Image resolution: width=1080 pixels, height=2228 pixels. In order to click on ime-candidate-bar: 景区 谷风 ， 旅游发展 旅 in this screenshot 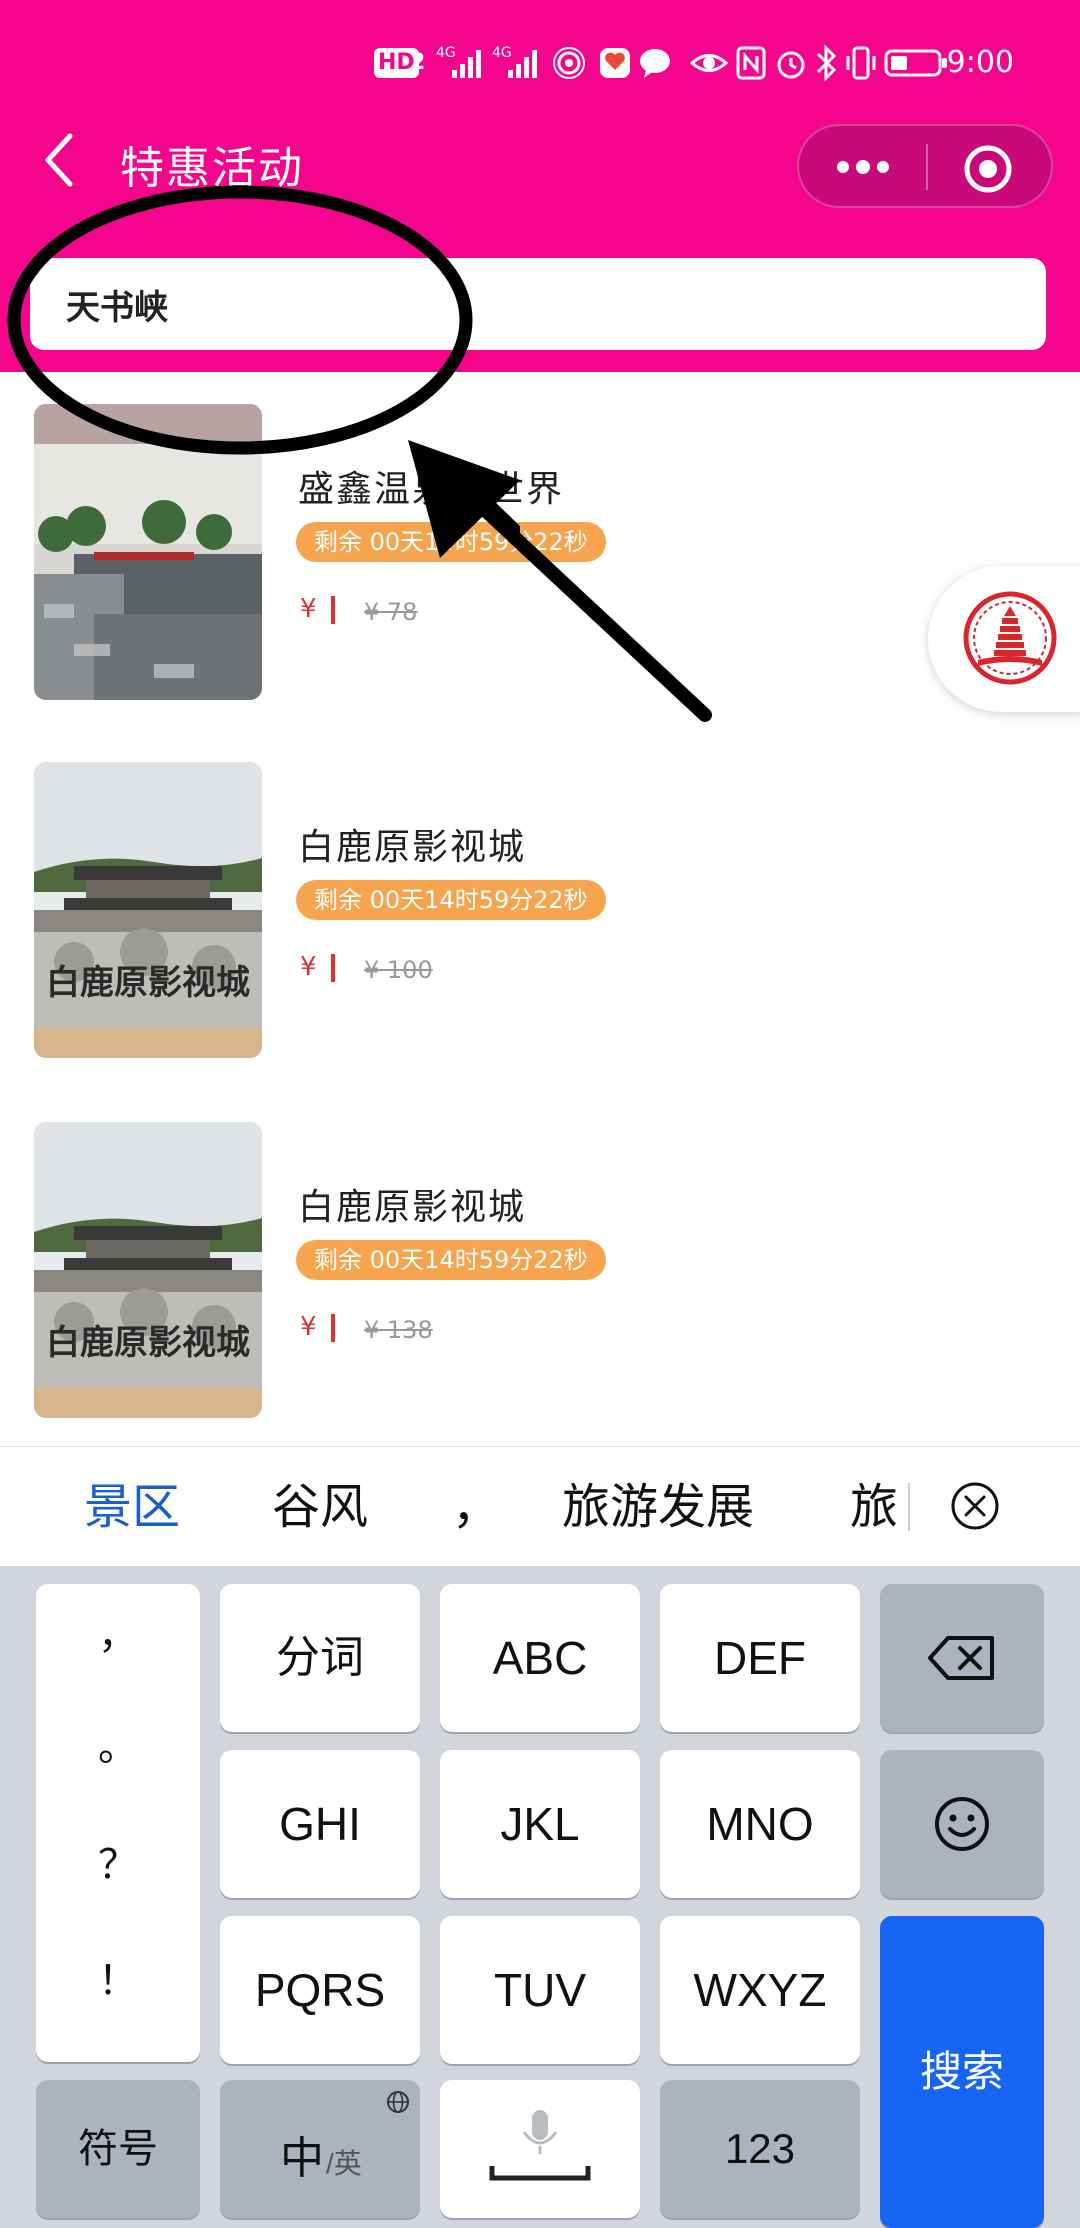, I will do `click(540, 1506)`.